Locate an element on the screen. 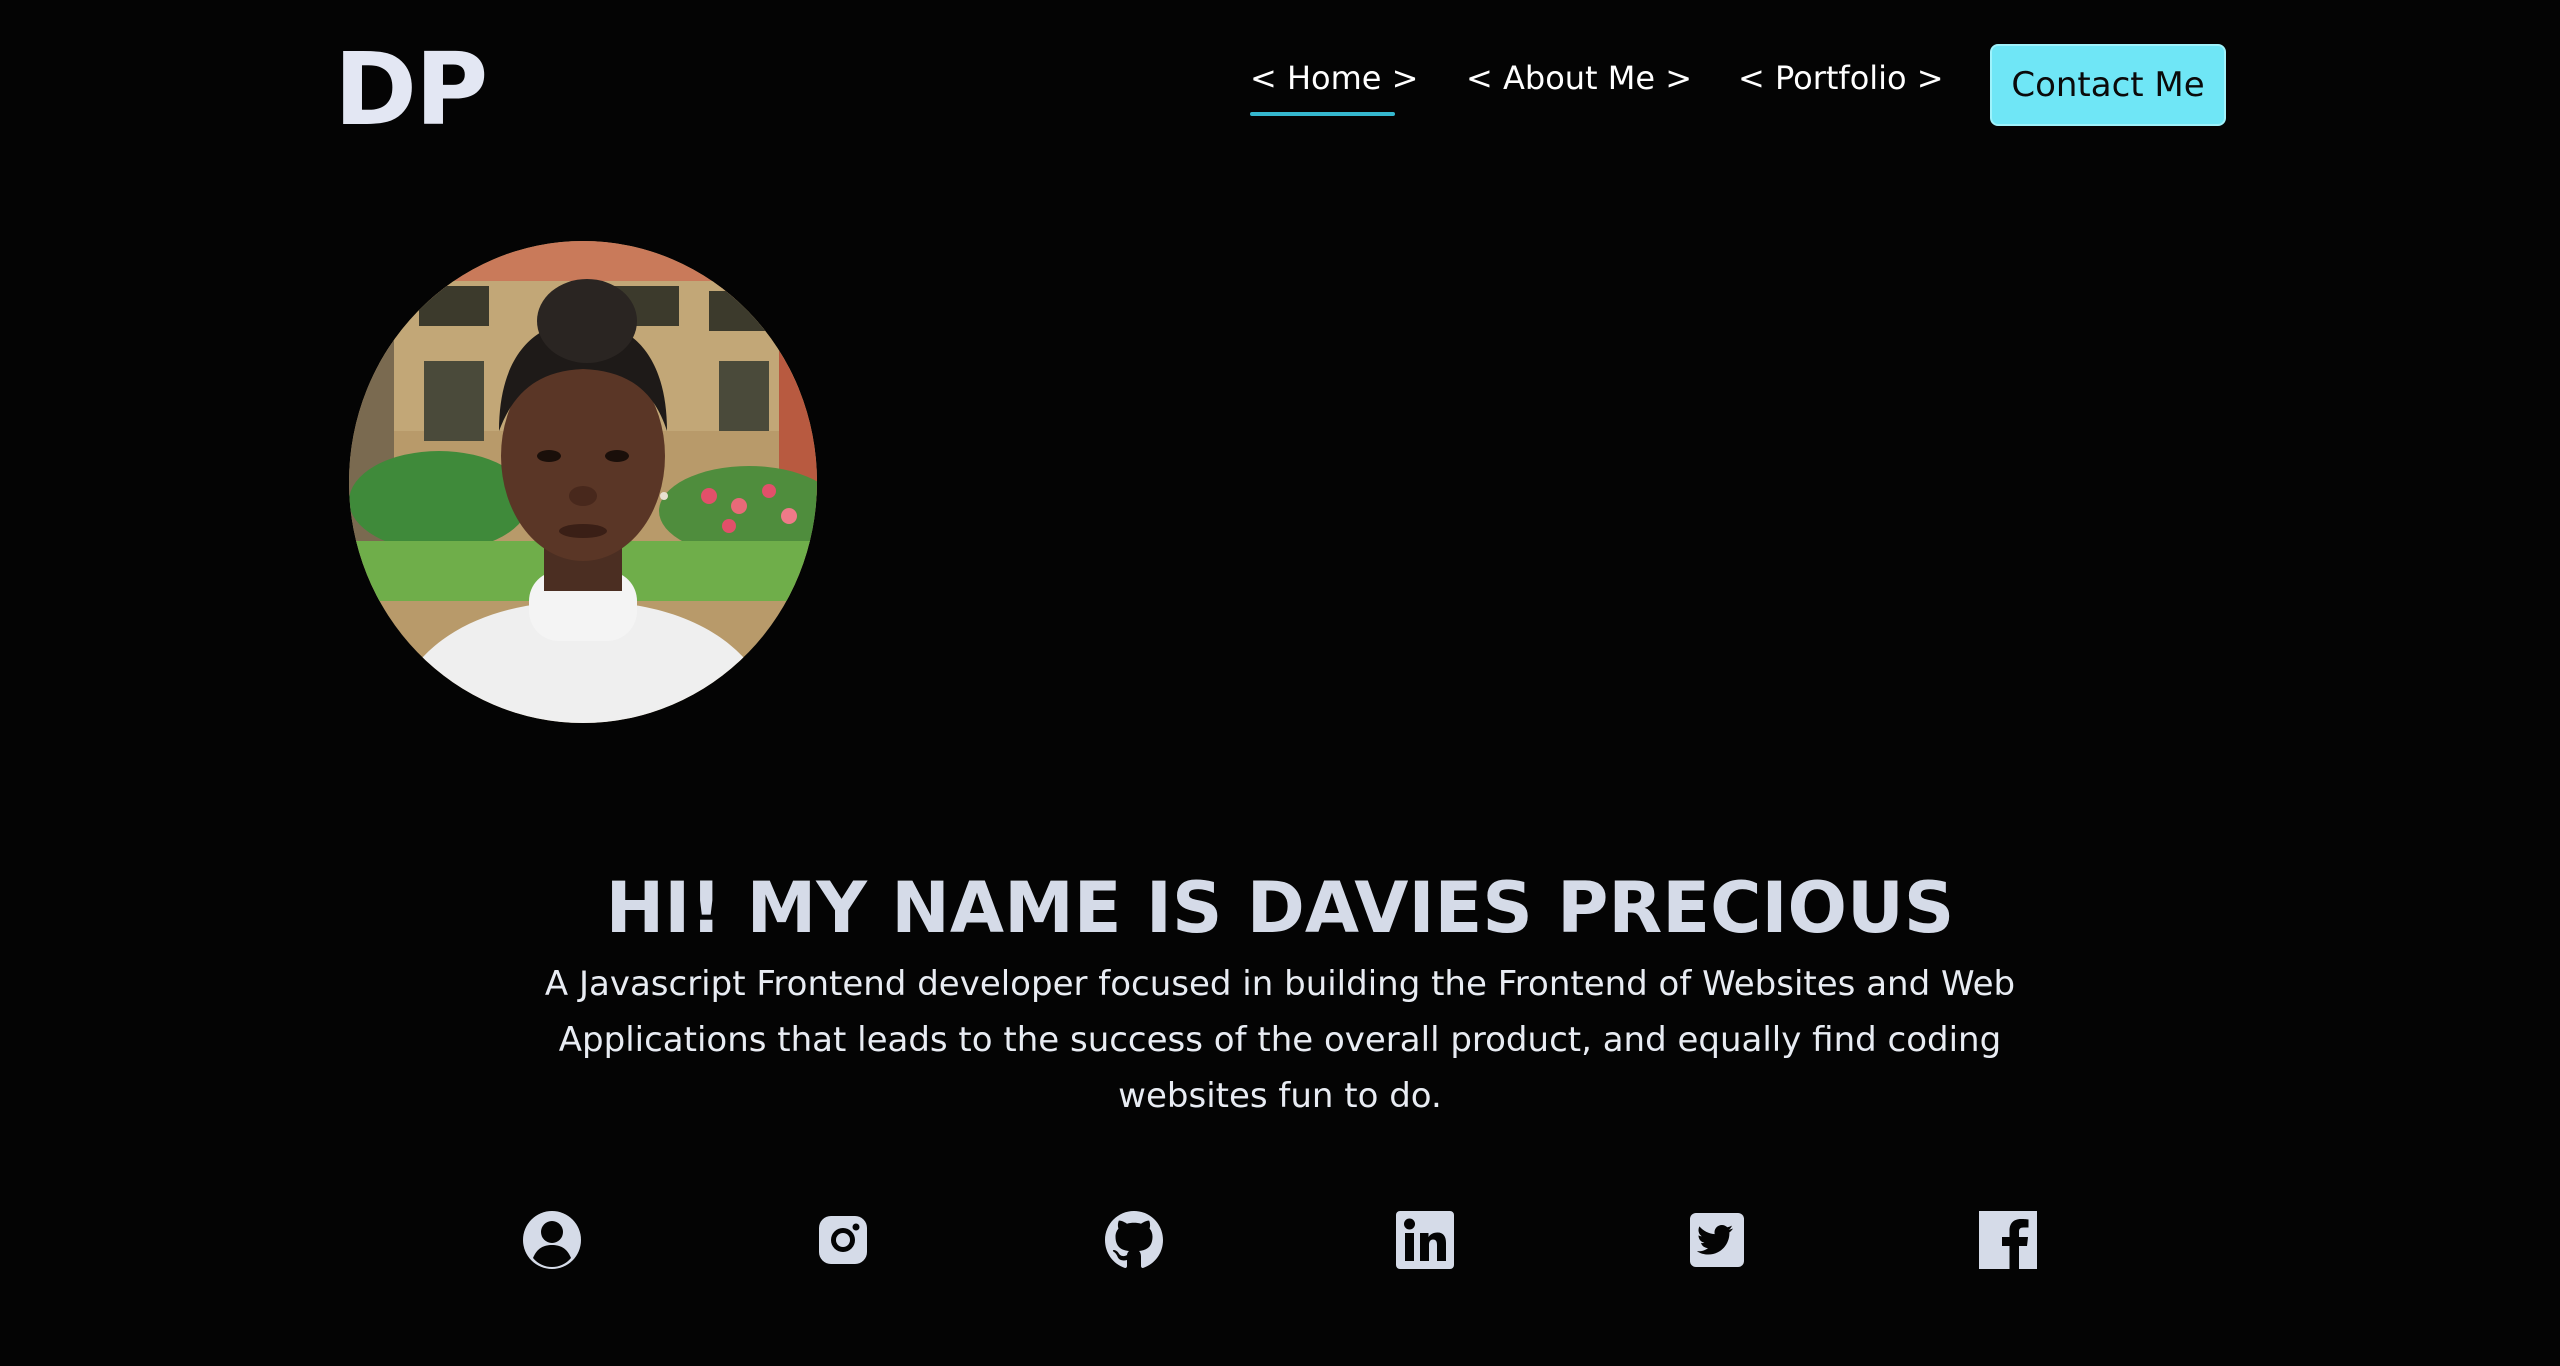 This screenshot has width=2560, height=1366. linkedin-icon is located at coordinates (1425, 1240).